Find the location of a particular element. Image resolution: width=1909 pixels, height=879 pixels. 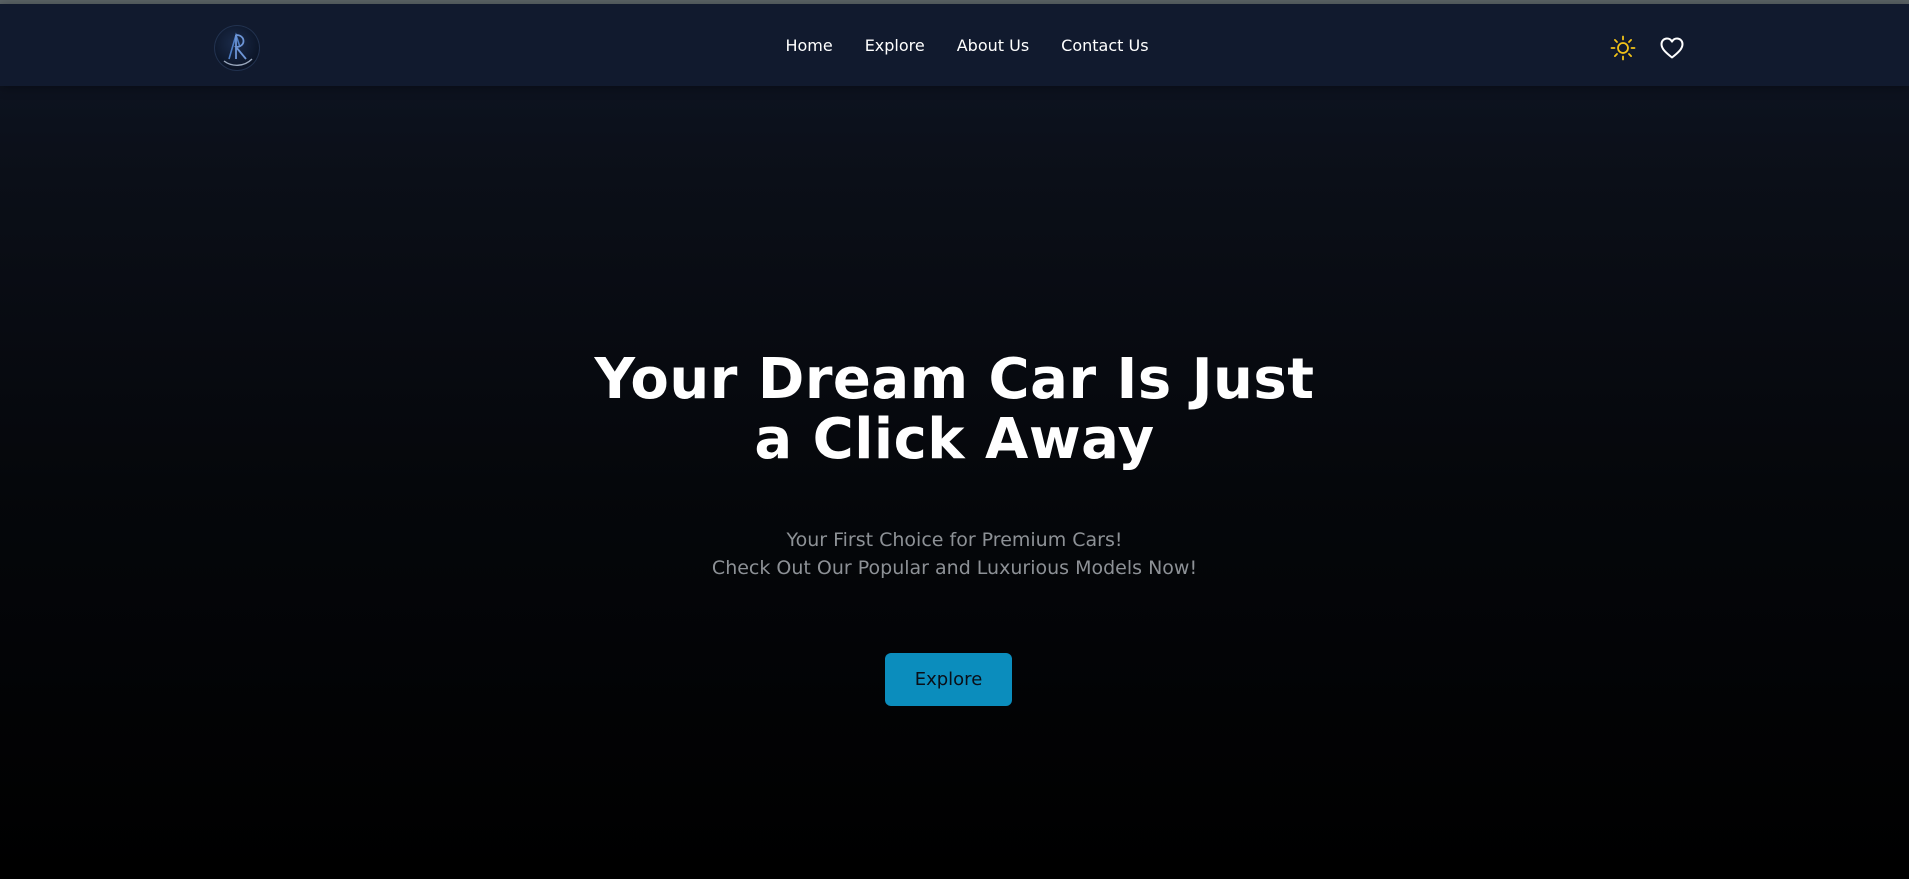

hero-title: Your Dream Car Is Just a Click Away is located at coordinates (954, 409).